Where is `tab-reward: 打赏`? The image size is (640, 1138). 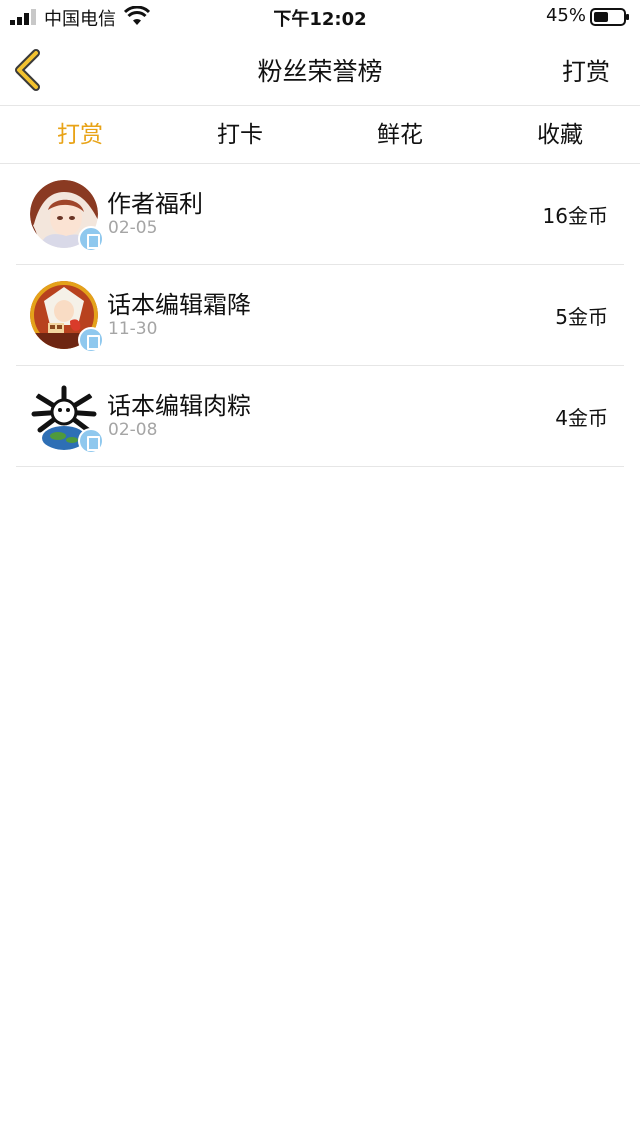 tab-reward: 打赏 is located at coordinates (80, 135).